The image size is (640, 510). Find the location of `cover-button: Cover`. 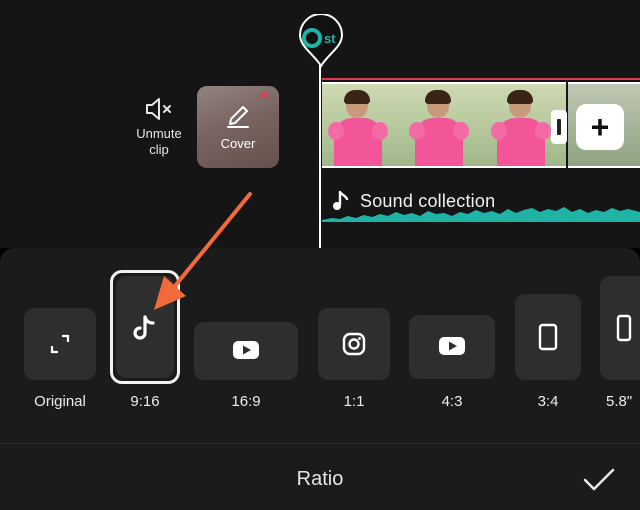

cover-button: Cover is located at coordinates (238, 127).